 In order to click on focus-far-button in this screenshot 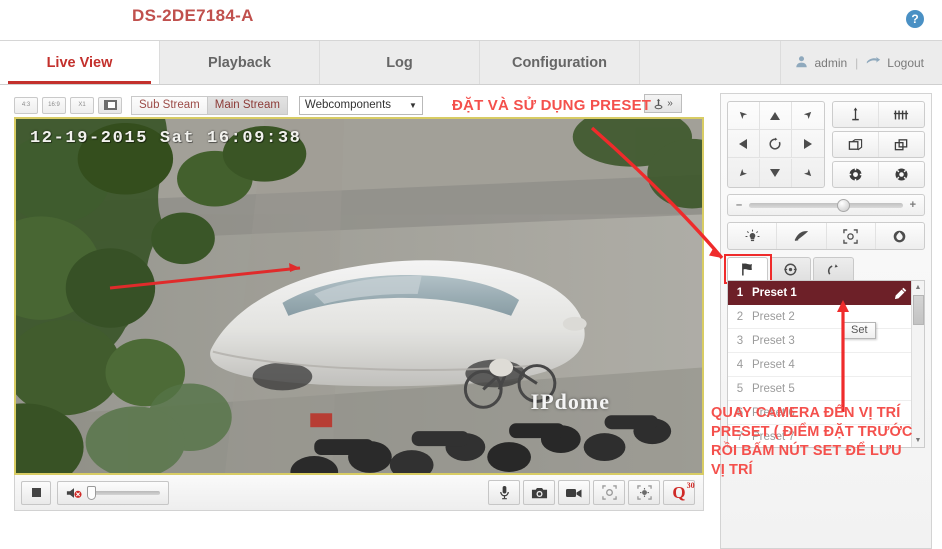, I will do `click(900, 144)`.